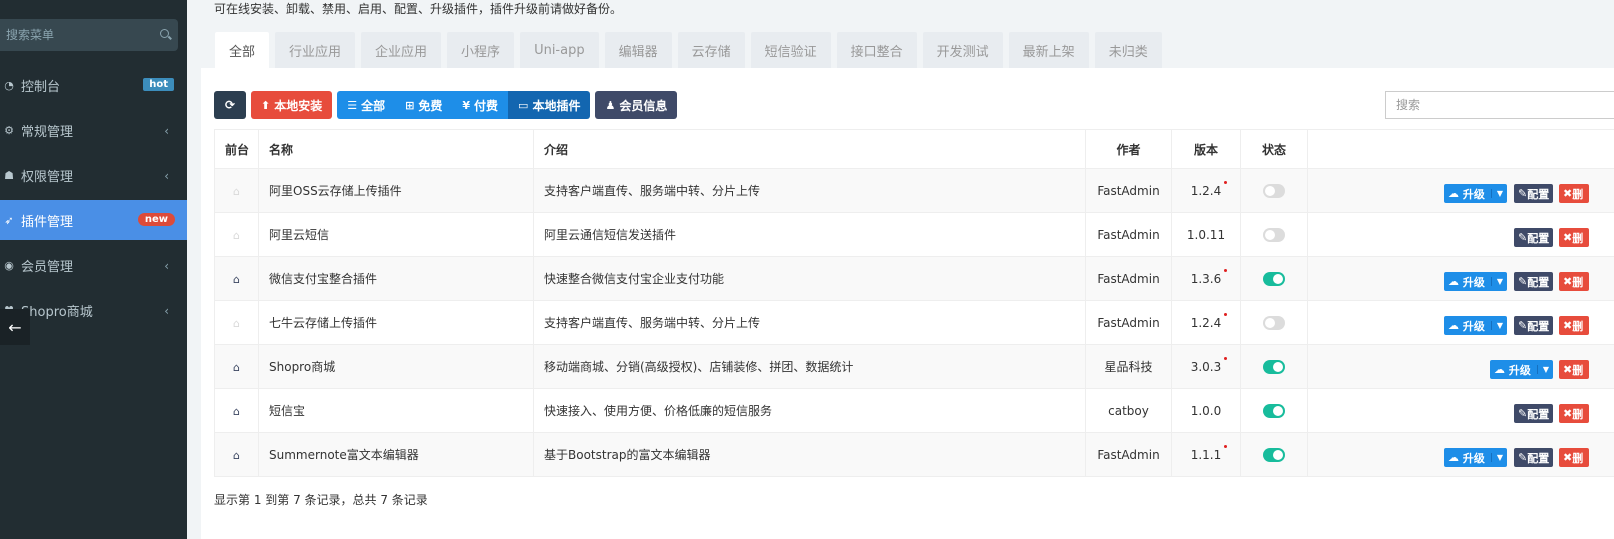  I want to click on row-actions: ☁ 升级 ▼ ✎ 配置 ✖ 删, so click(1460, 322).